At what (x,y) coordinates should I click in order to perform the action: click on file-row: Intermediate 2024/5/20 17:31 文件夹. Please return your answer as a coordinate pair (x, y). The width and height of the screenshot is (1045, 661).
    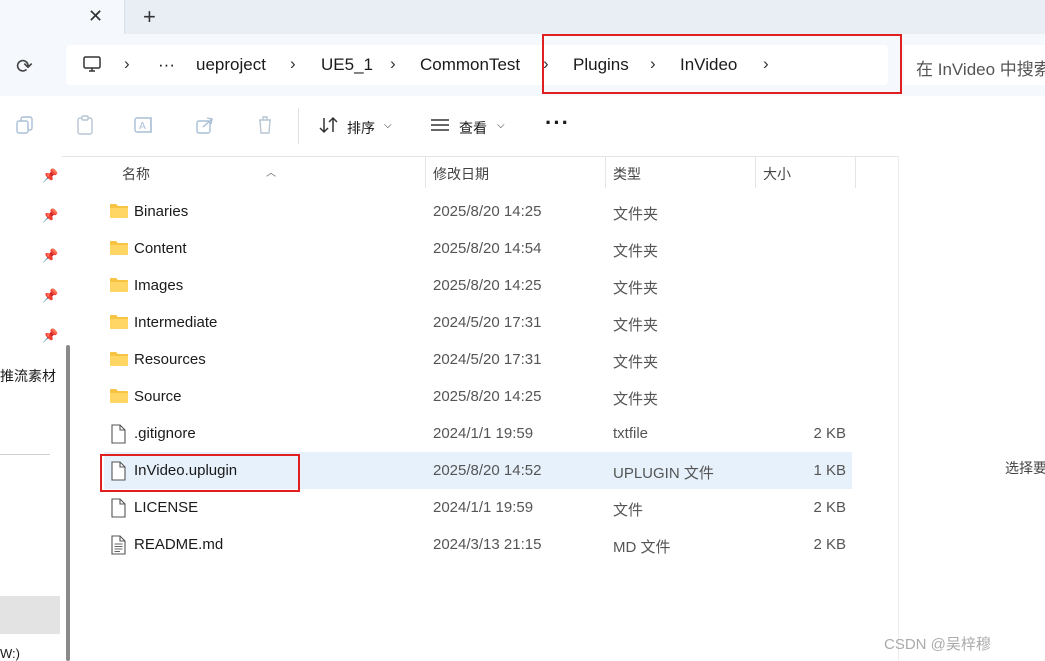
    Looking at the image, I should click on (478, 322).